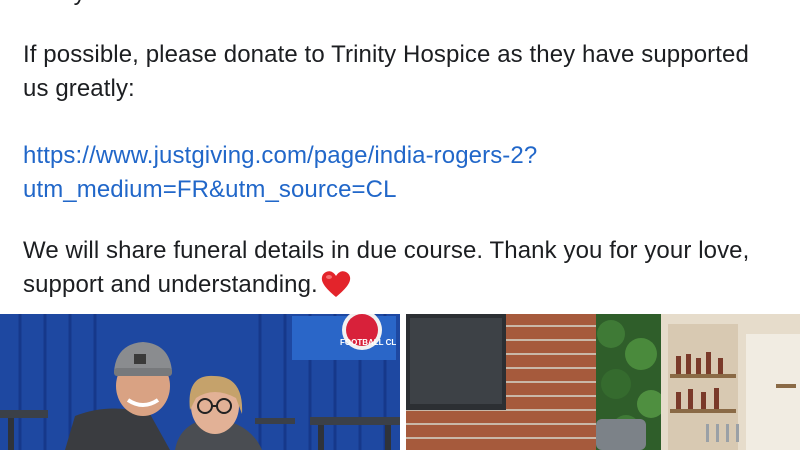  I want to click on link-line-2: utm_medium=FR&utm_source=CL, so click(280, 190).